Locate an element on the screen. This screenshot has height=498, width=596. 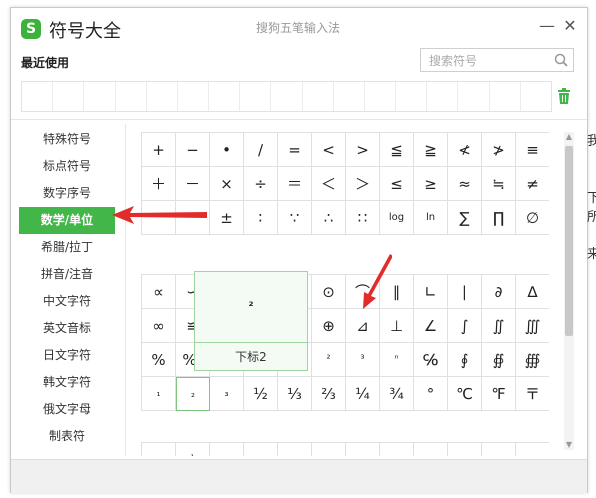
symbol-cell: － is located at coordinates (193, 184).